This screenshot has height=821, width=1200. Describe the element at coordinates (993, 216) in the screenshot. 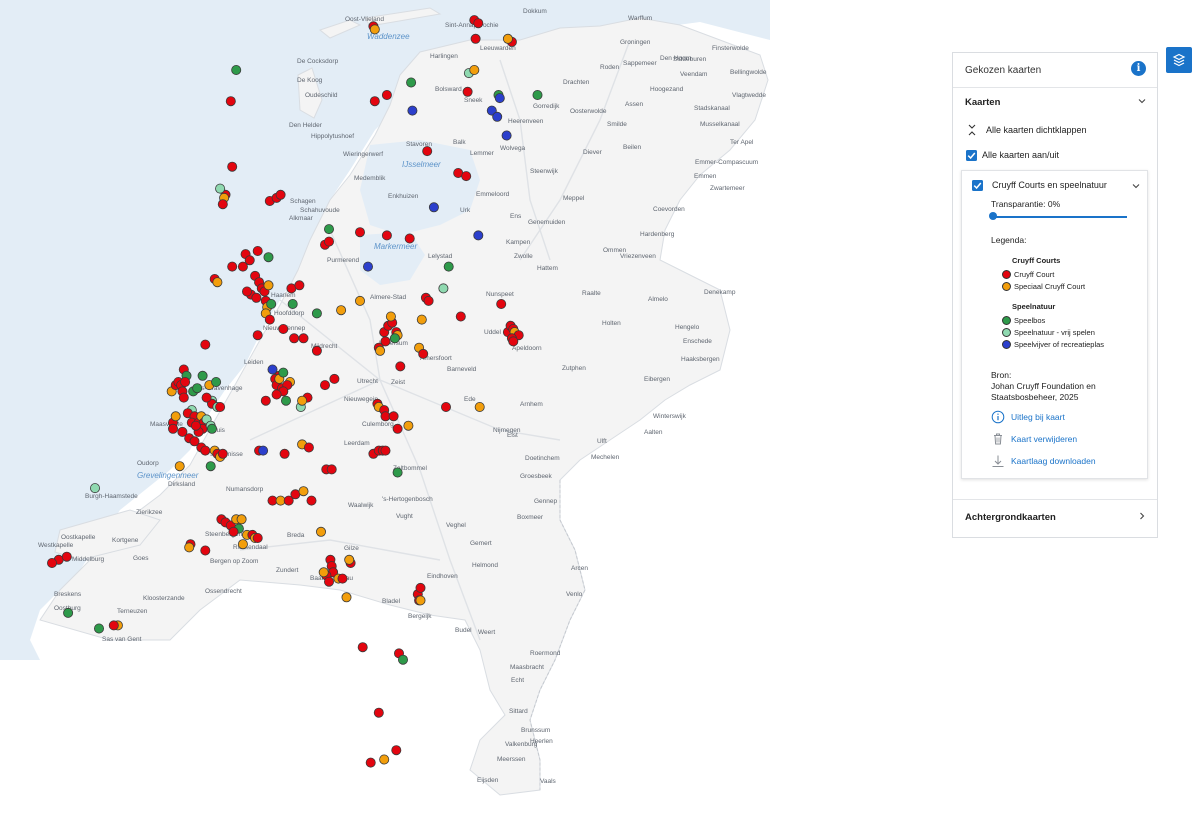

I see `transparency-slider-handle` at that location.